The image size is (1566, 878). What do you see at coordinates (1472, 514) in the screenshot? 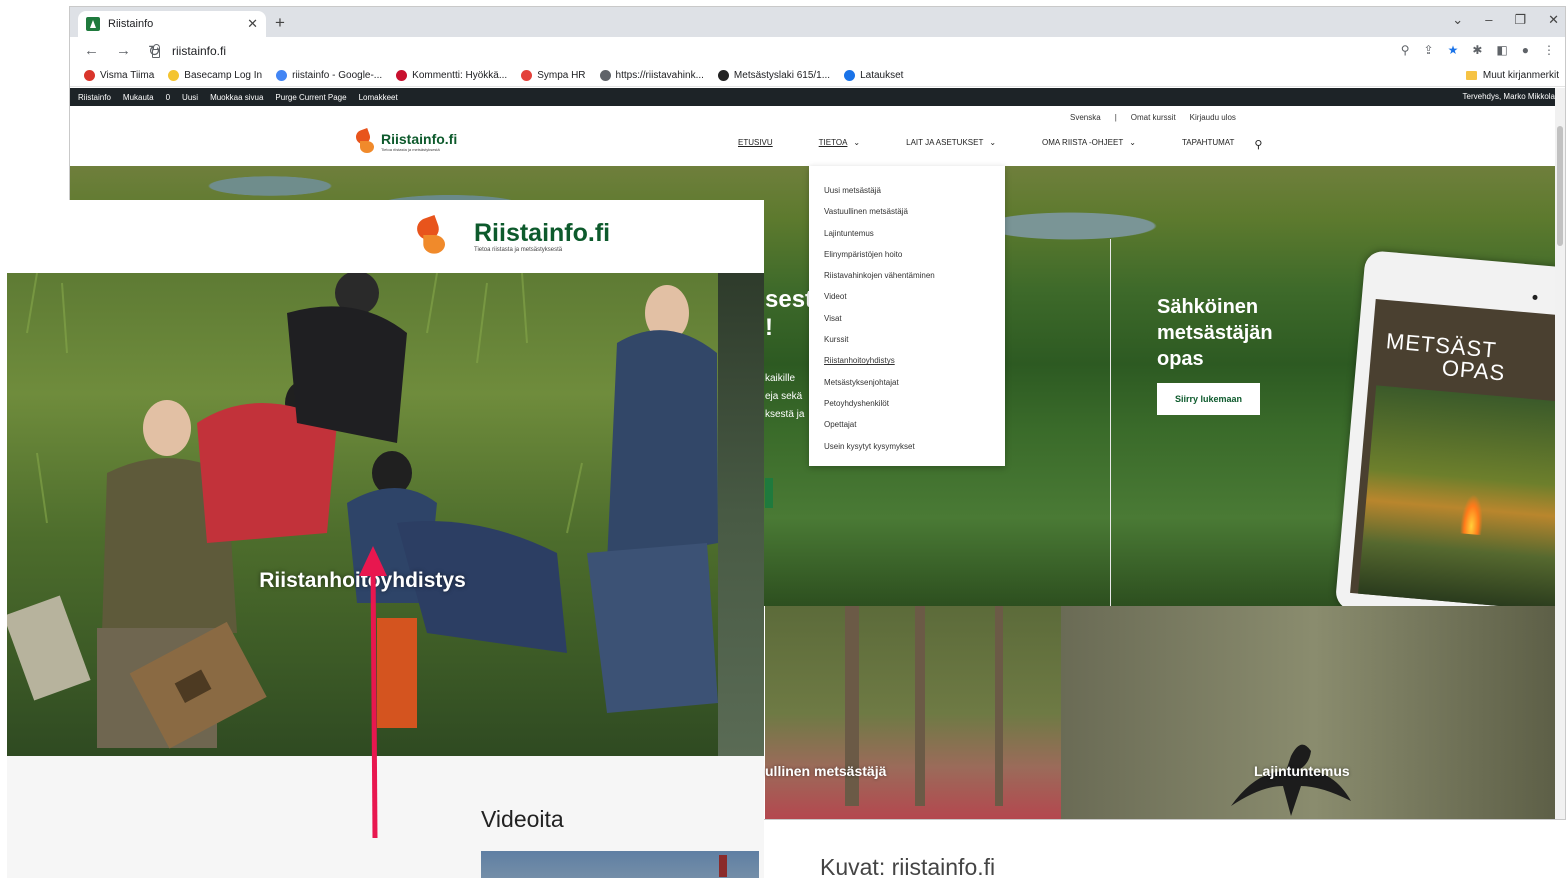
I see `campfire-icon` at bounding box center [1472, 514].